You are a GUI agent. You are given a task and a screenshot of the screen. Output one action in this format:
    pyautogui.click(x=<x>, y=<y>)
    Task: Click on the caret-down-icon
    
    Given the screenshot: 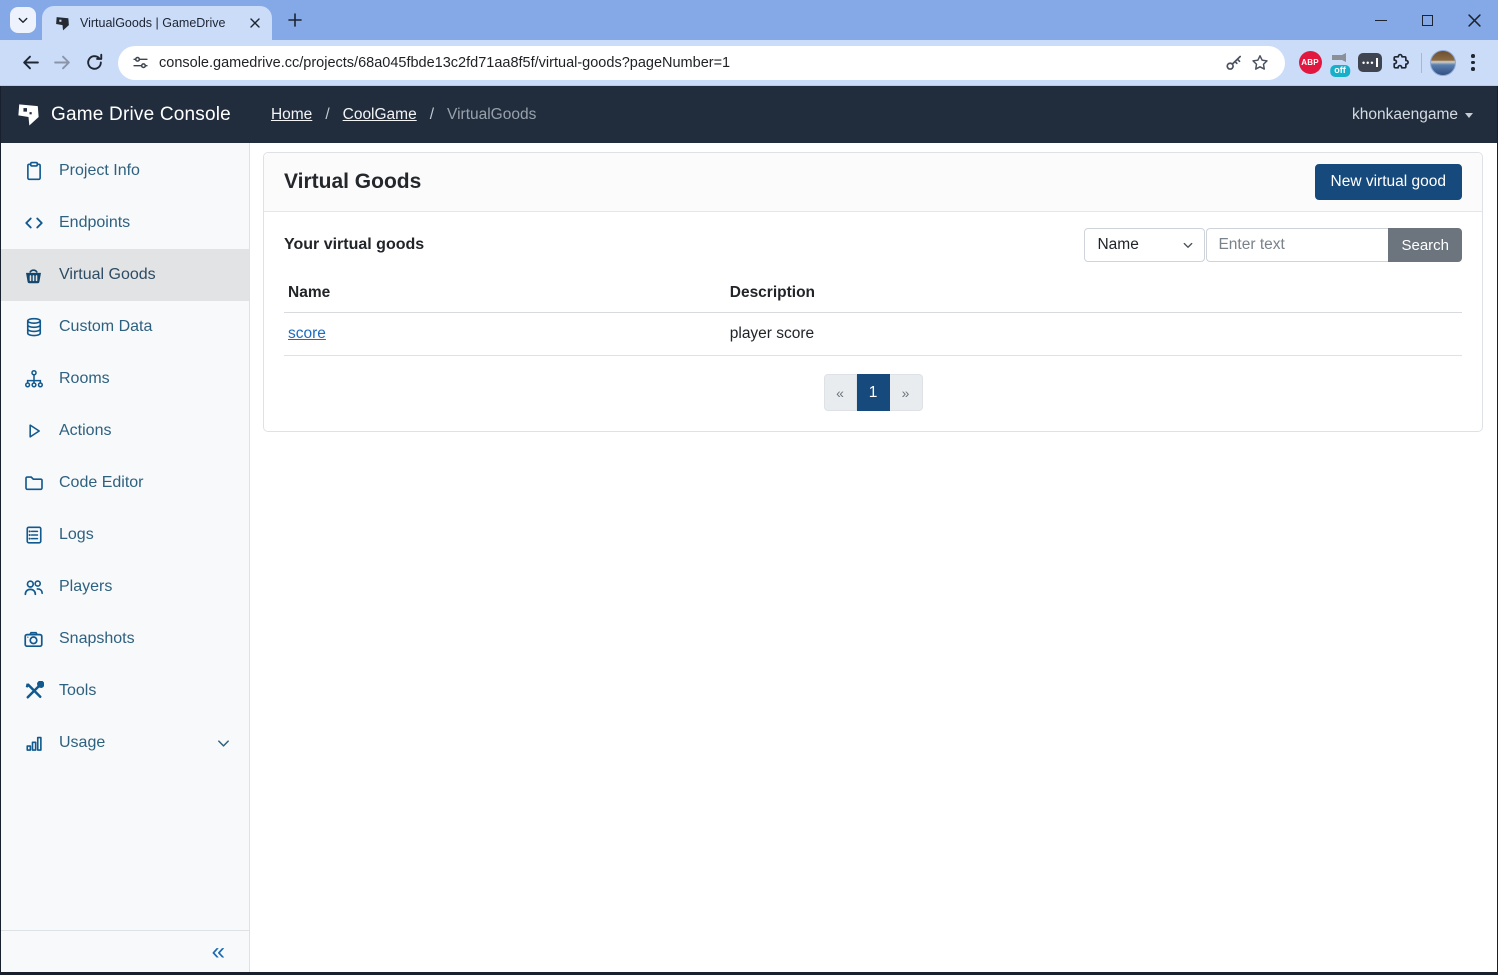 What is the action you would take?
    pyautogui.click(x=1469, y=115)
    